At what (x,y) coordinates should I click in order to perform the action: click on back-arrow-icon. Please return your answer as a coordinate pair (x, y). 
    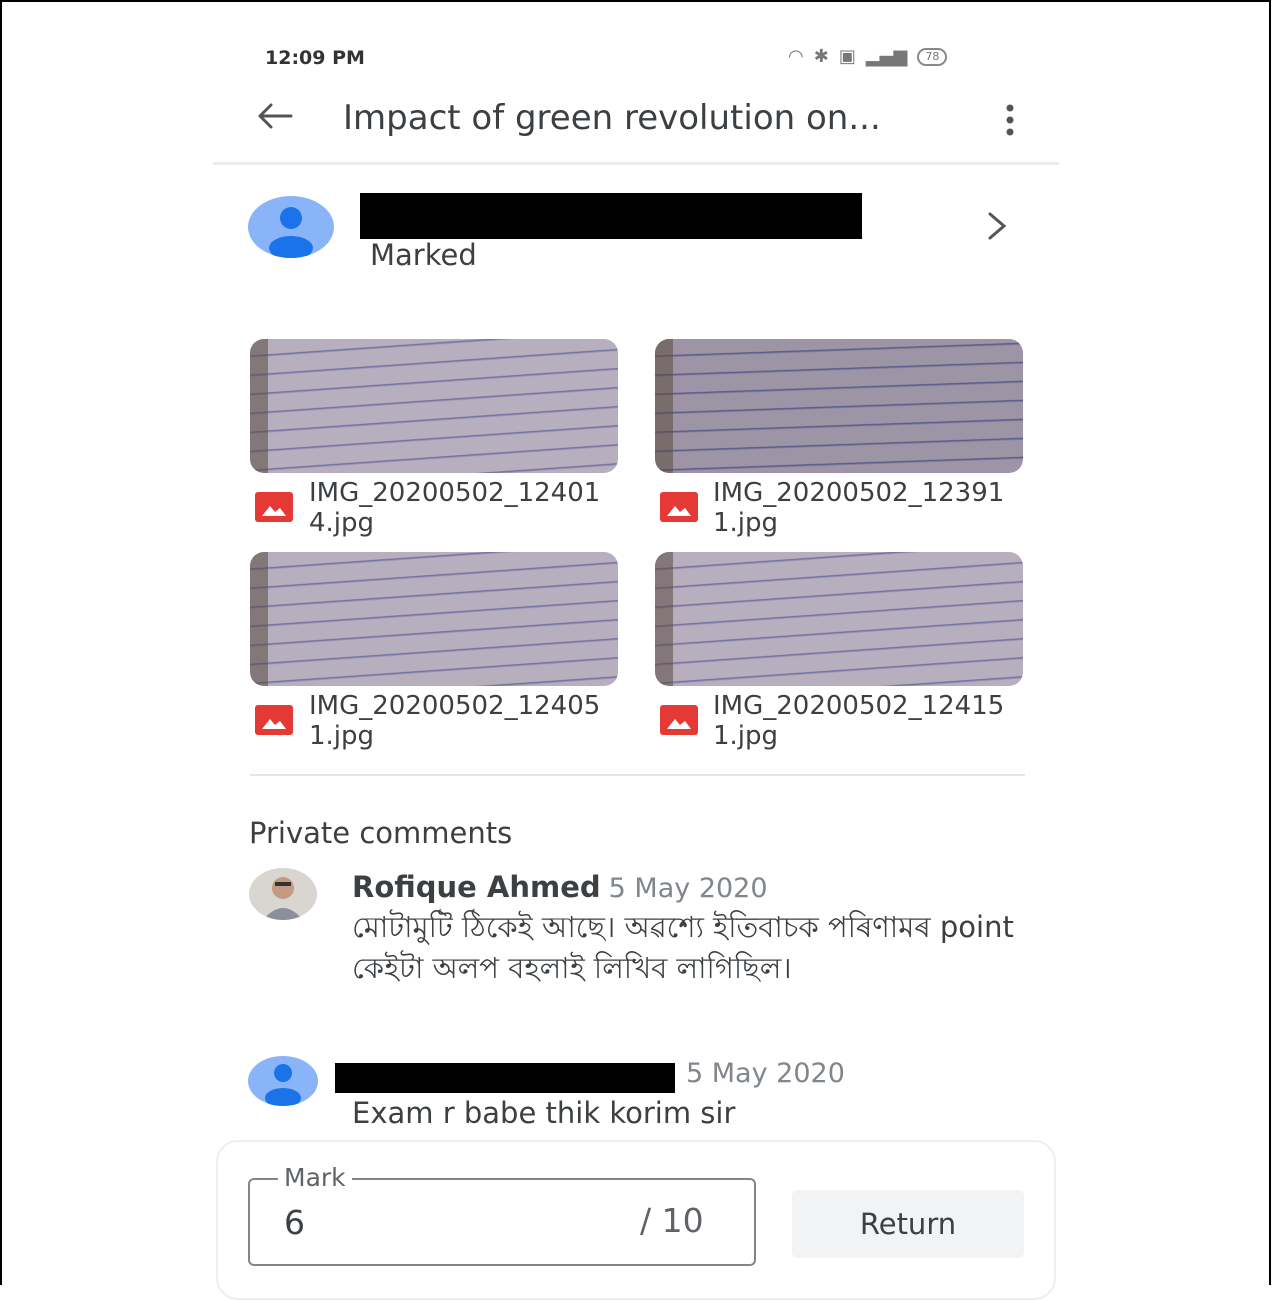
    Looking at the image, I should click on (275, 116).